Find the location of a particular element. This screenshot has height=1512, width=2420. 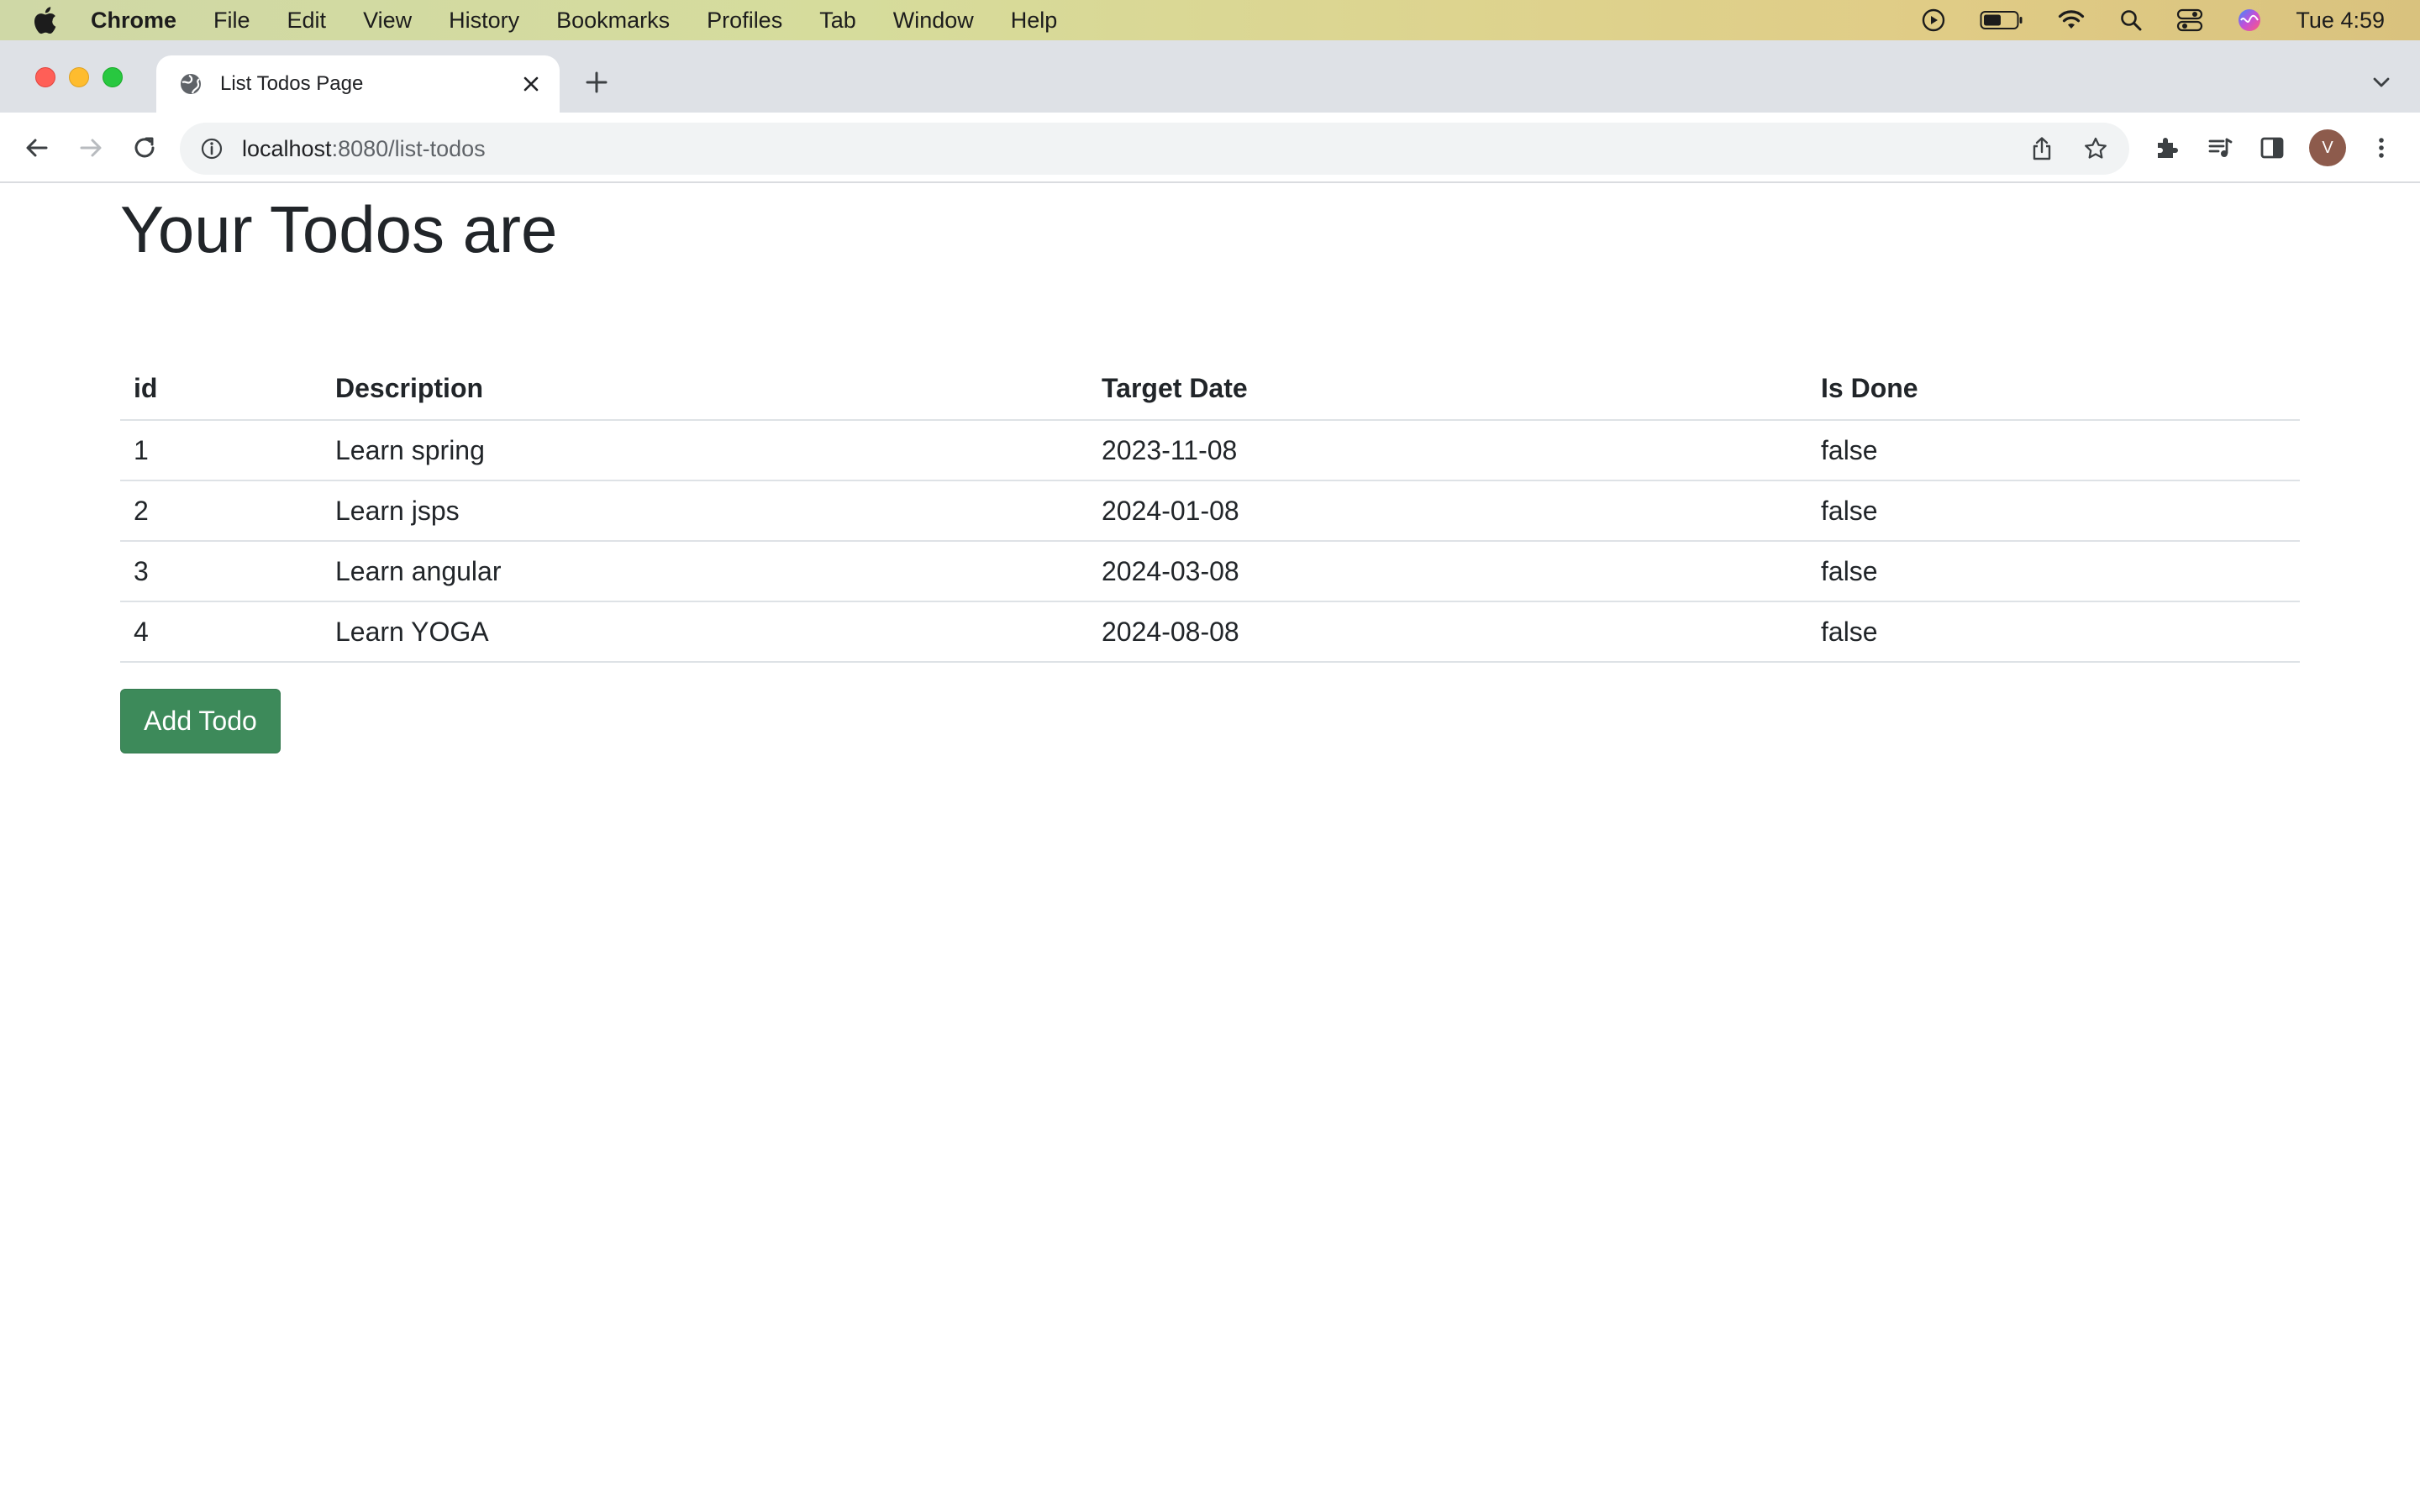

url-path: :8080/list-todos is located at coordinates (408, 148).